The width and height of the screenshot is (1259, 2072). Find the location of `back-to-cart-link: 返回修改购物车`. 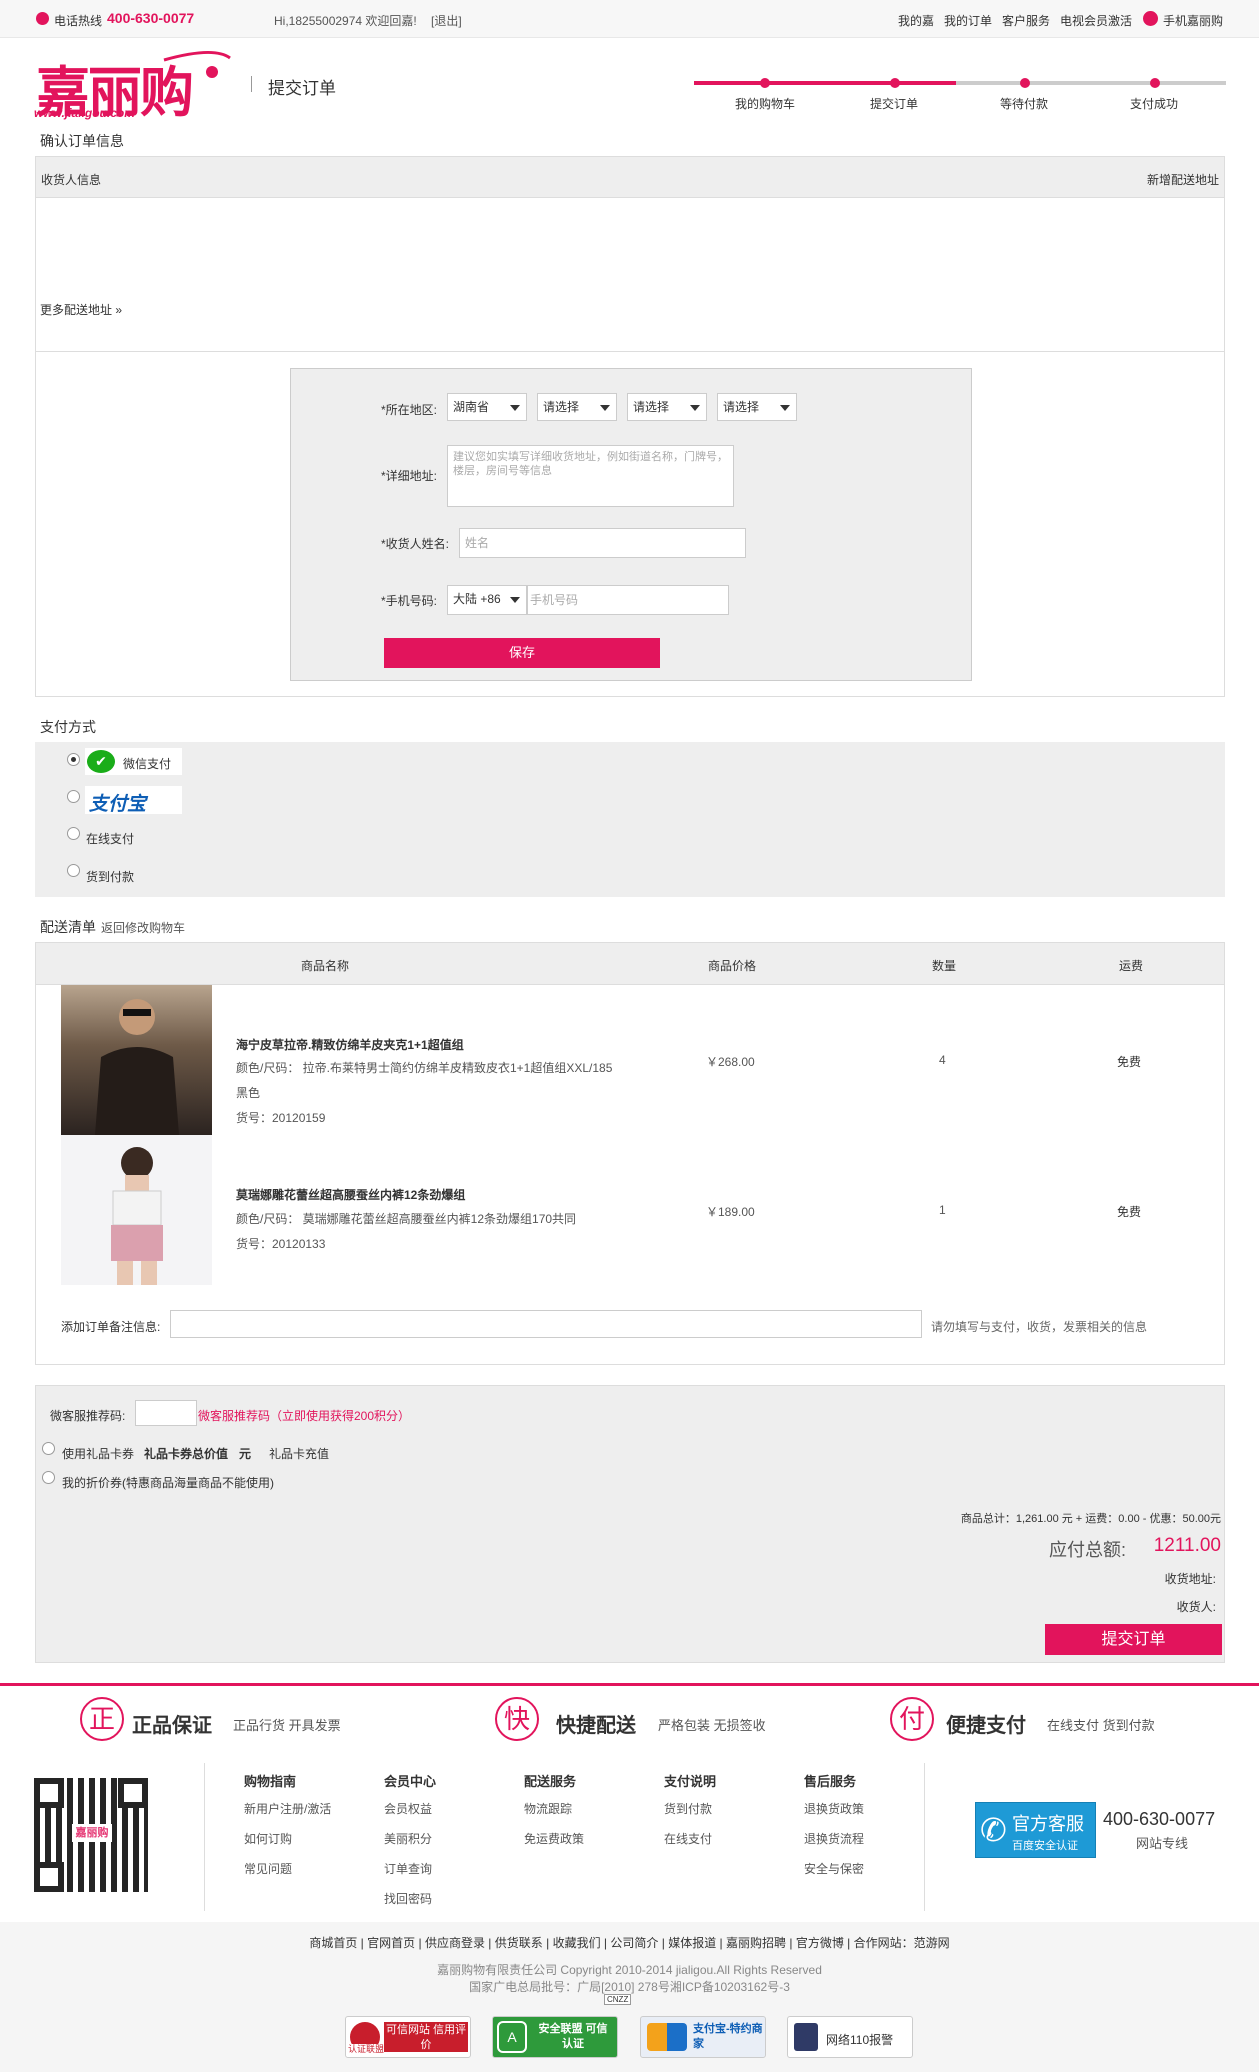

back-to-cart-link: 返回修改购物车 is located at coordinates (143, 927).